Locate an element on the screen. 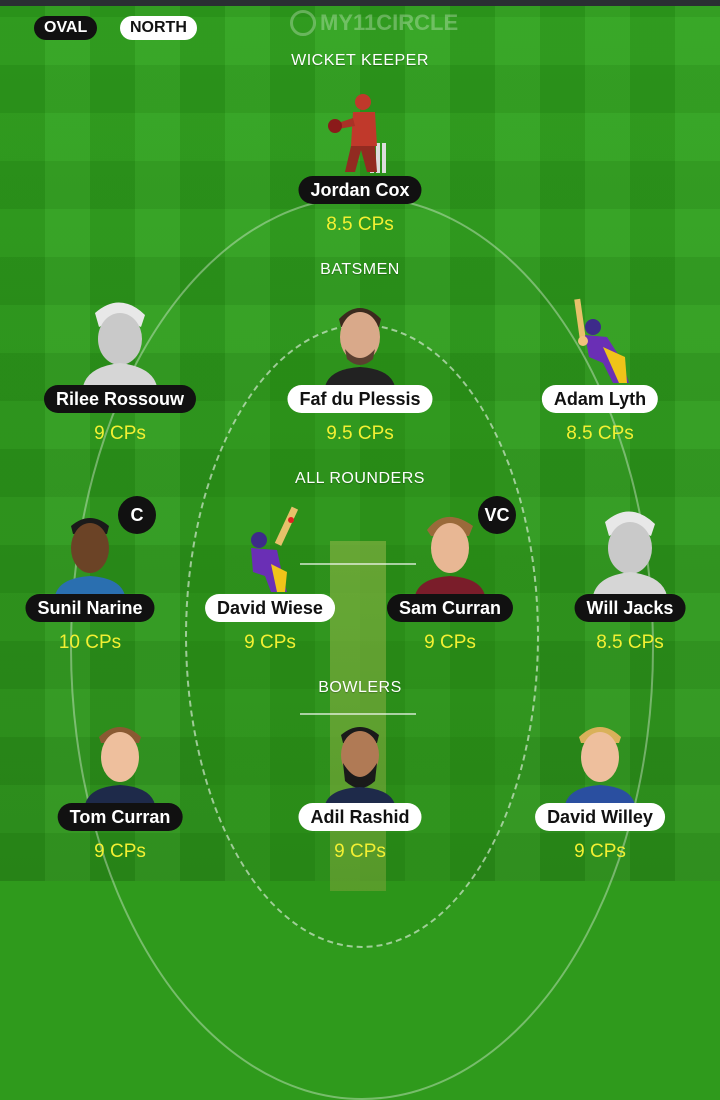  home-team-tag: OVAL is located at coordinates (66, 28).